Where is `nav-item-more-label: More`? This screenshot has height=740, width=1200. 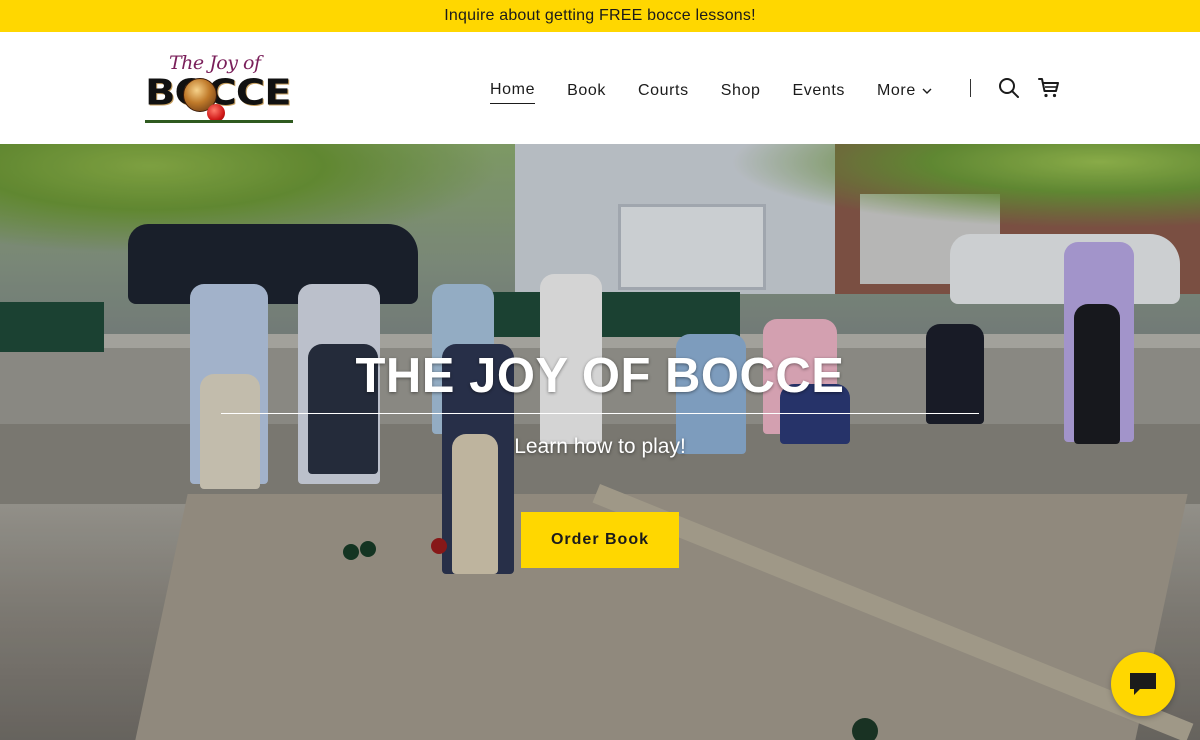 nav-item-more-label: More is located at coordinates (896, 90).